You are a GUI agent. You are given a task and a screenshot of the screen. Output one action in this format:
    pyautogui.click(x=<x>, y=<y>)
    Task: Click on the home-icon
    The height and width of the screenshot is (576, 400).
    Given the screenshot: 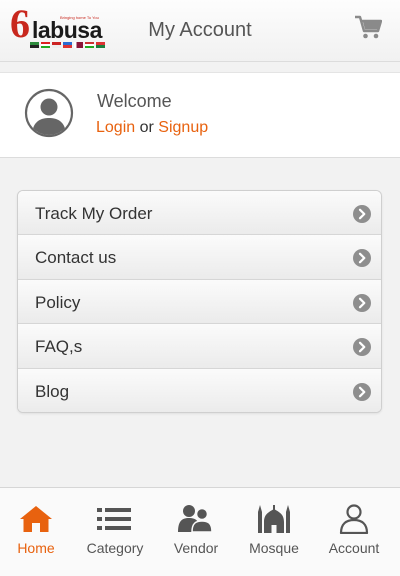 What is the action you would take?
    pyautogui.click(x=36, y=519)
    